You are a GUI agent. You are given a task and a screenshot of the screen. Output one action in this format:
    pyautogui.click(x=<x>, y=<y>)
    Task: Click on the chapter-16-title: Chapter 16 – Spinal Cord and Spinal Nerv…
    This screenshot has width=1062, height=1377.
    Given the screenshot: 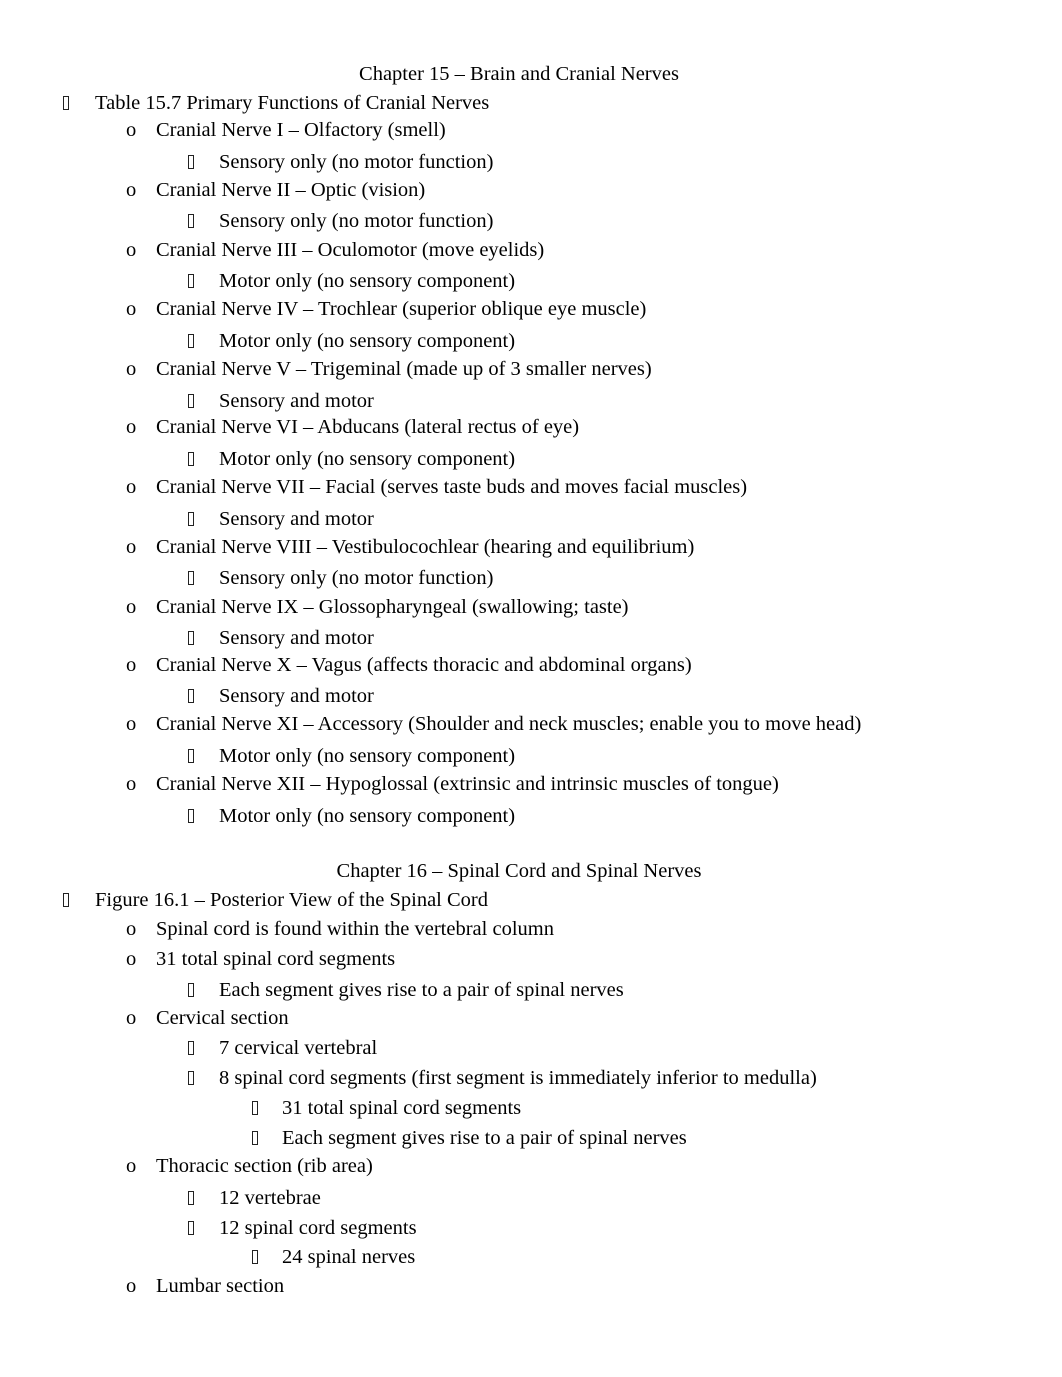 What is the action you would take?
    pyautogui.click(x=519, y=871)
    